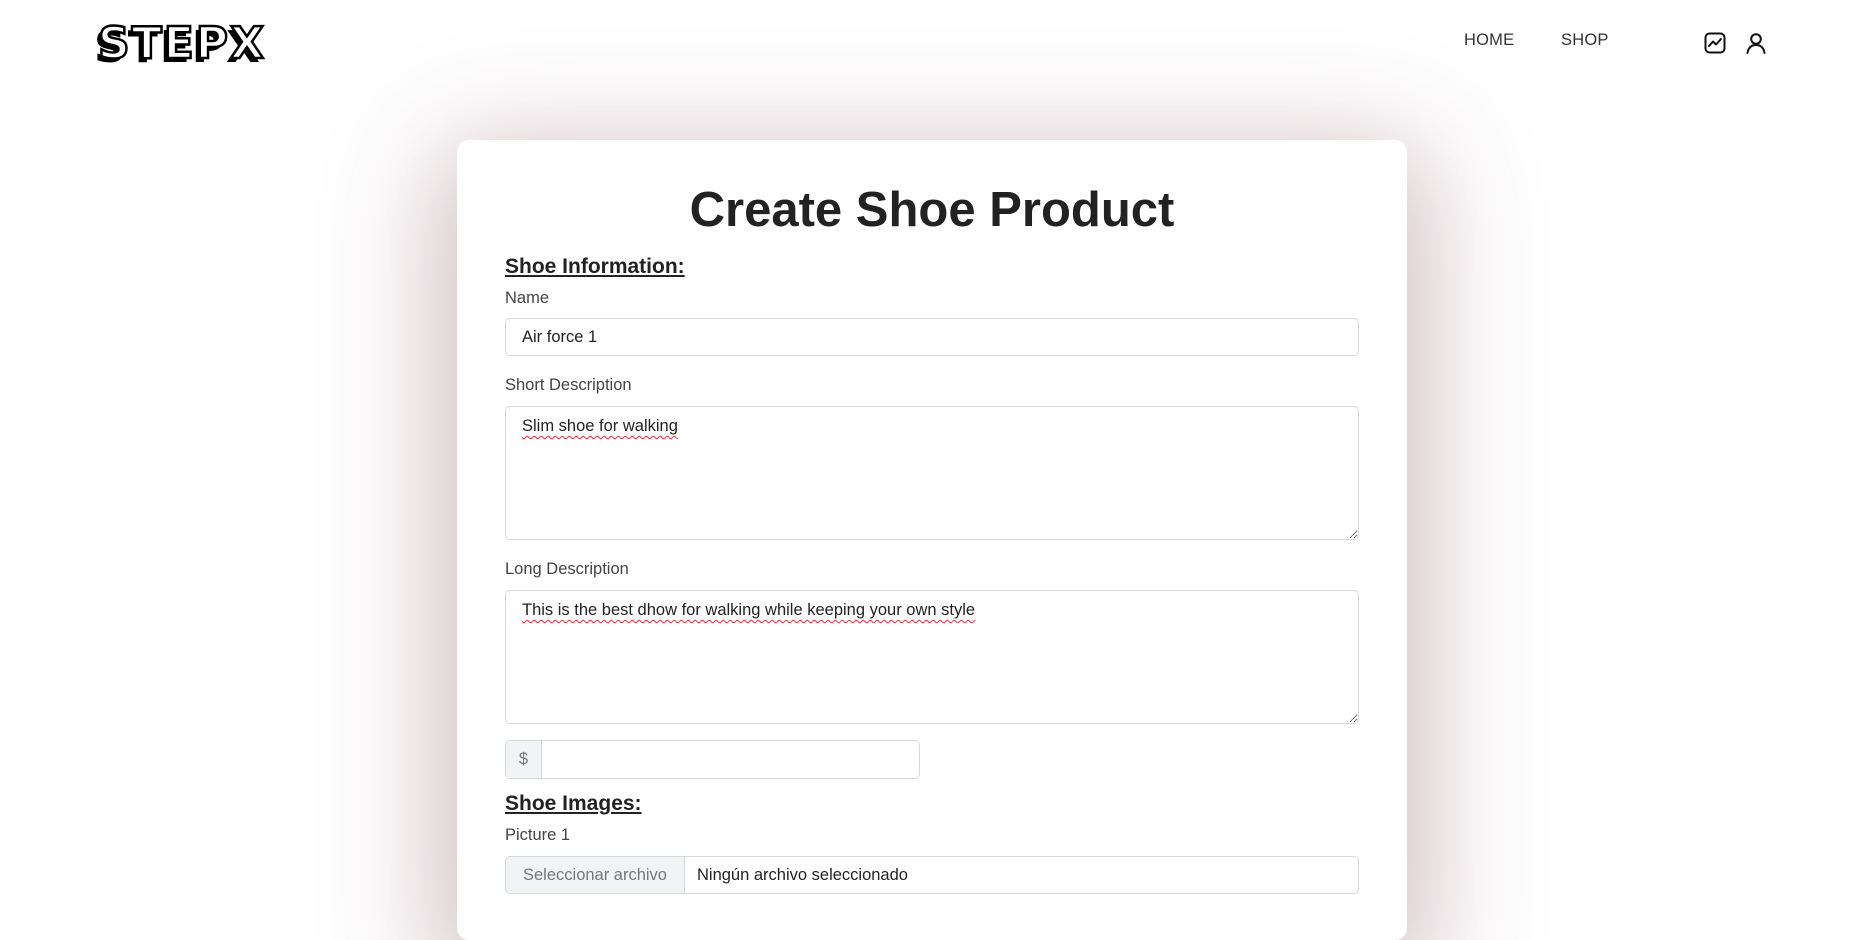 The image size is (1865, 940). I want to click on name-label: Name, so click(527, 298).